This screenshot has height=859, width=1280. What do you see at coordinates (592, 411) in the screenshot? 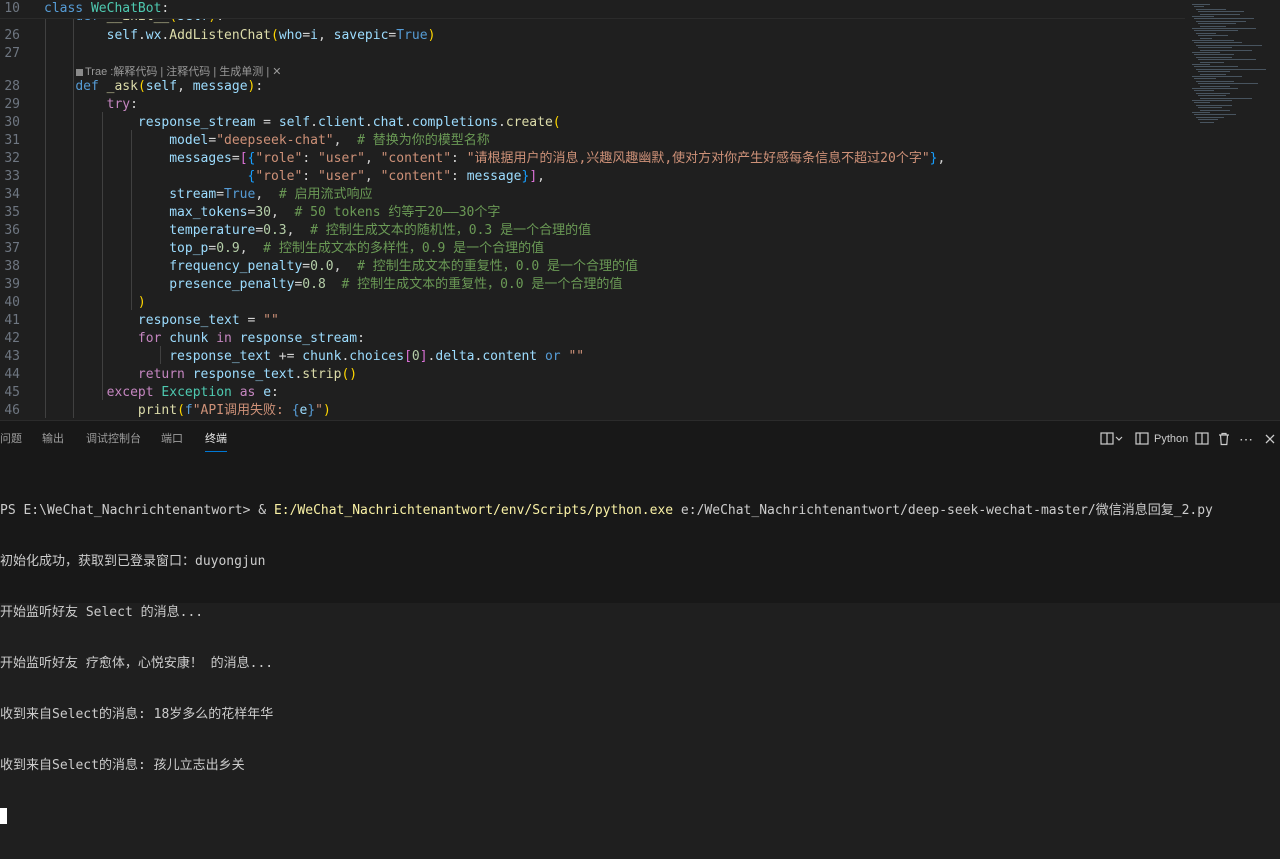
I see `code-line: 46 print(f"API调用失败: {e}")` at bounding box center [592, 411].